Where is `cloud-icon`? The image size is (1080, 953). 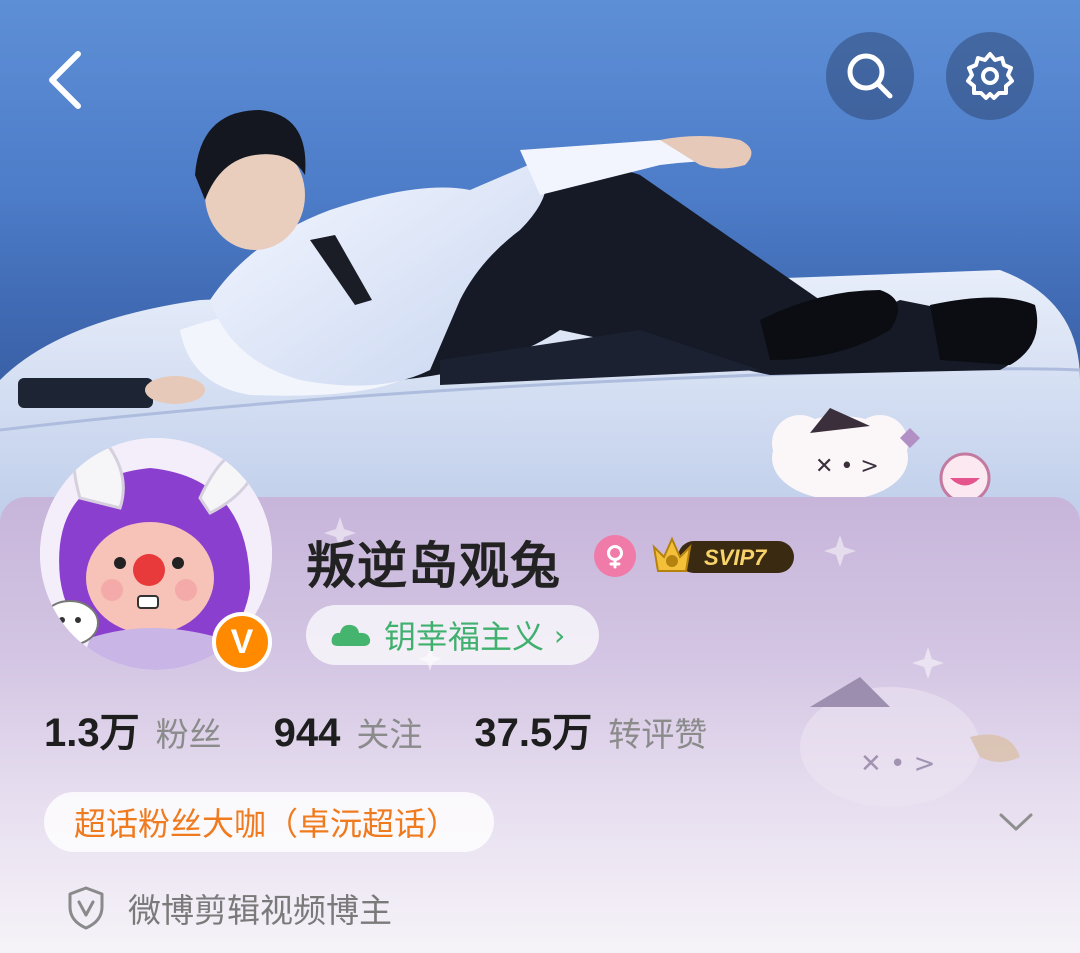 cloud-icon is located at coordinates (351, 635).